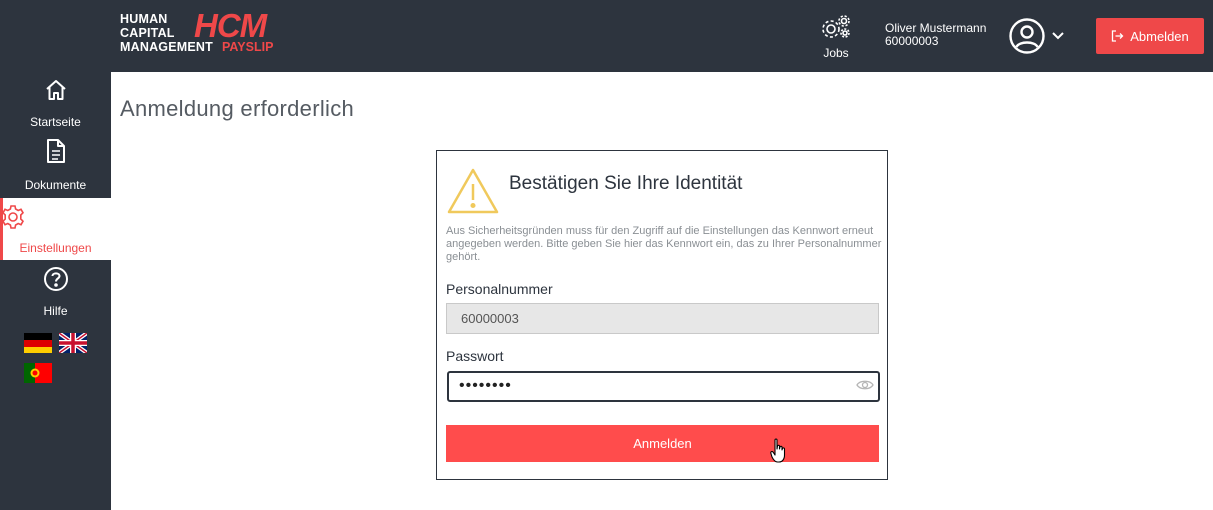  What do you see at coordinates (836, 26) in the screenshot?
I see `gears-icon` at bounding box center [836, 26].